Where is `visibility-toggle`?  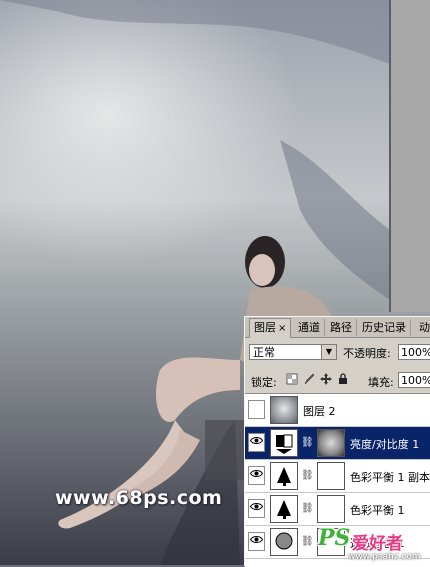 visibility-toggle is located at coordinates (256, 409).